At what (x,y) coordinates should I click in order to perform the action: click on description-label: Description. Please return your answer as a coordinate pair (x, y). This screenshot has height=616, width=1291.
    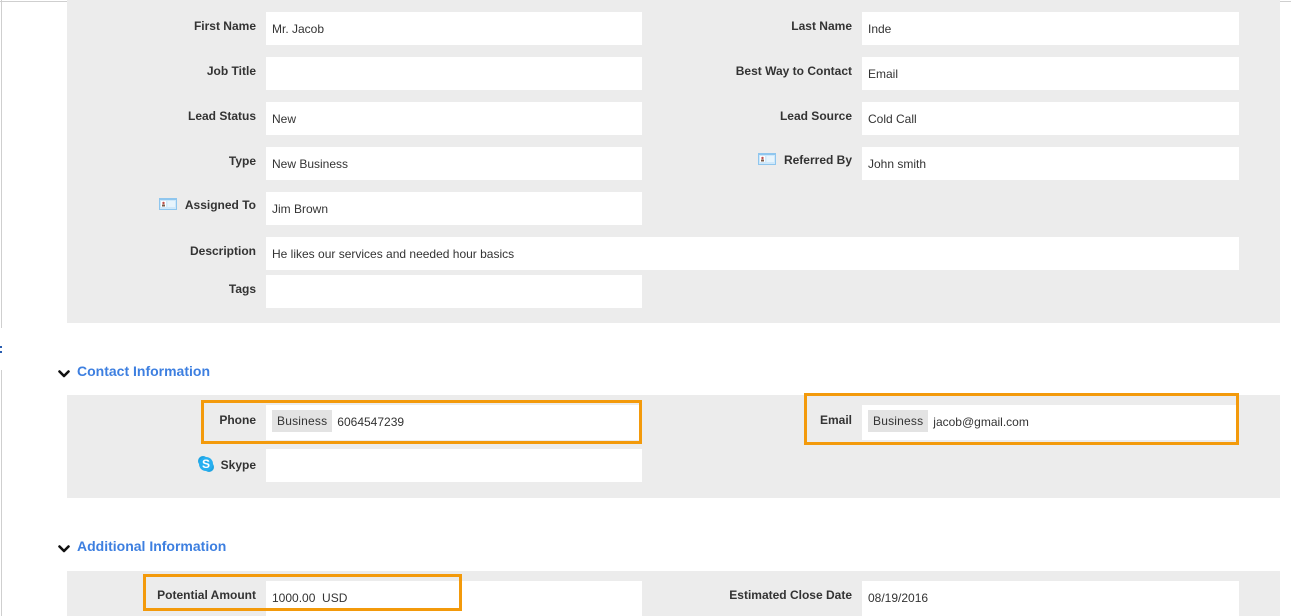
    Looking at the image, I should click on (222, 251).